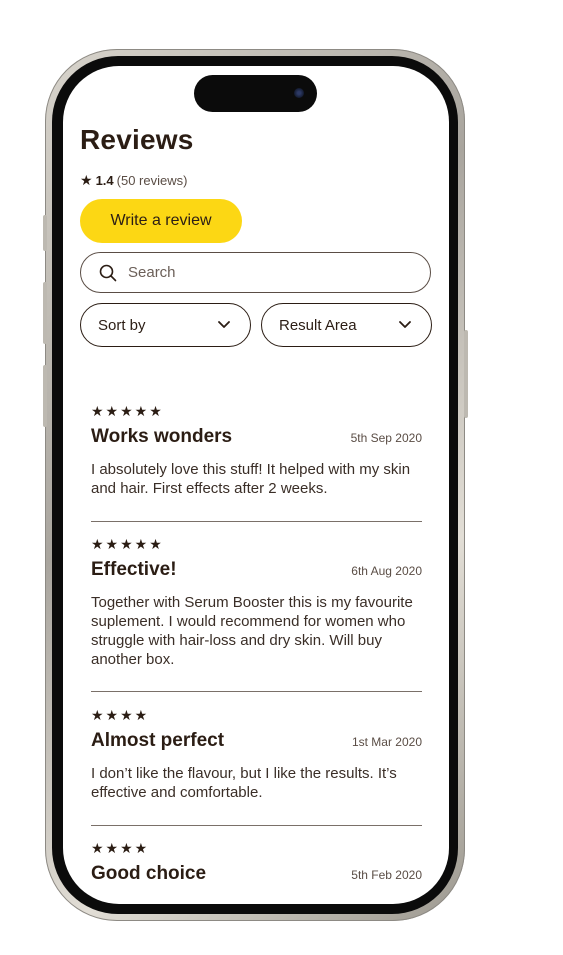  Describe the element at coordinates (137, 139) in the screenshot. I see `page-title: Reviews` at that location.